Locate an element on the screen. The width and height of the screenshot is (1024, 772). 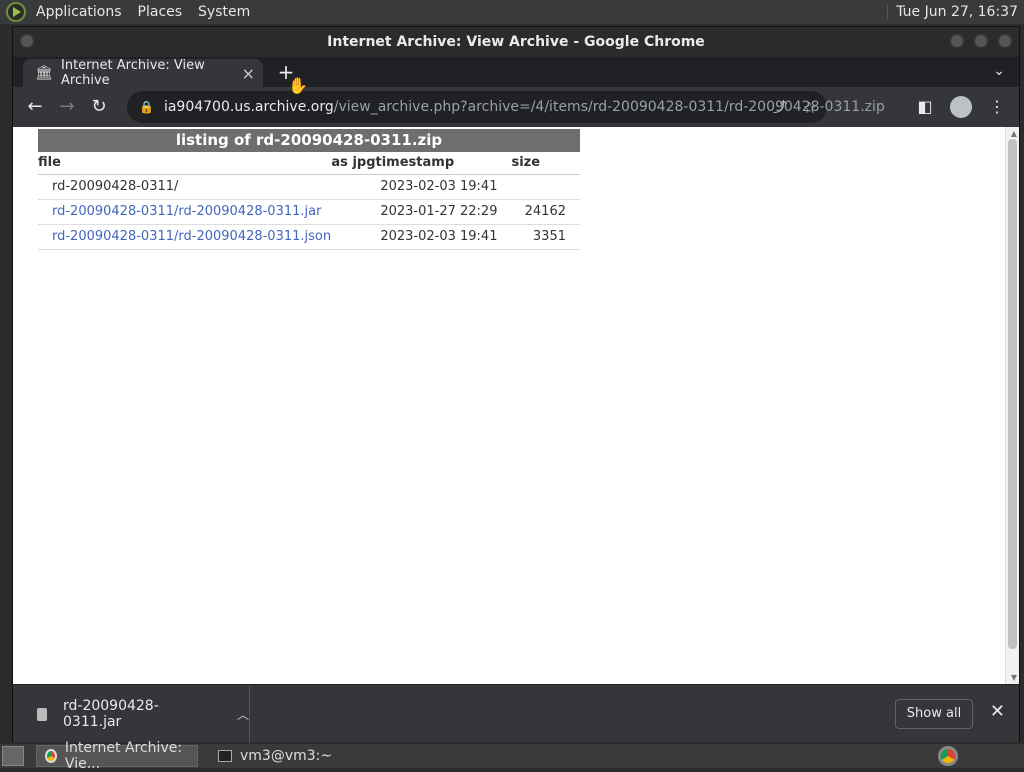
chevron-up-icon: ︿ is located at coordinates (243, 714).